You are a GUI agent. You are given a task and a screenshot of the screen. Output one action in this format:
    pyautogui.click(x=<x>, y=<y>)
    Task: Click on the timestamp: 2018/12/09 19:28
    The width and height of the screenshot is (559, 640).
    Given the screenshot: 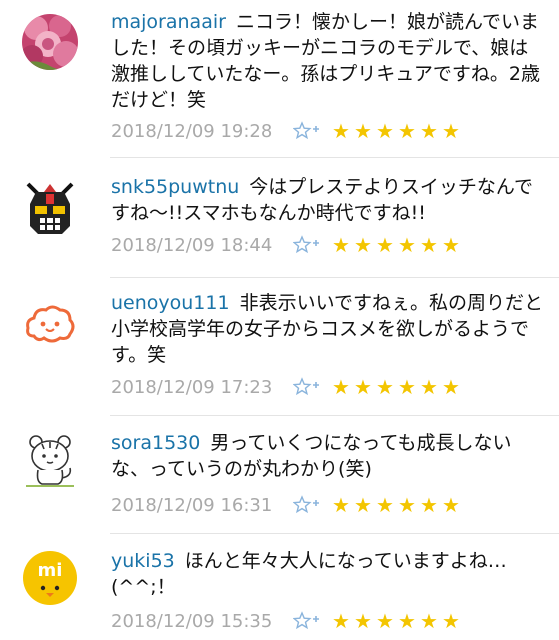 What is the action you would take?
    pyautogui.click(x=192, y=131)
    